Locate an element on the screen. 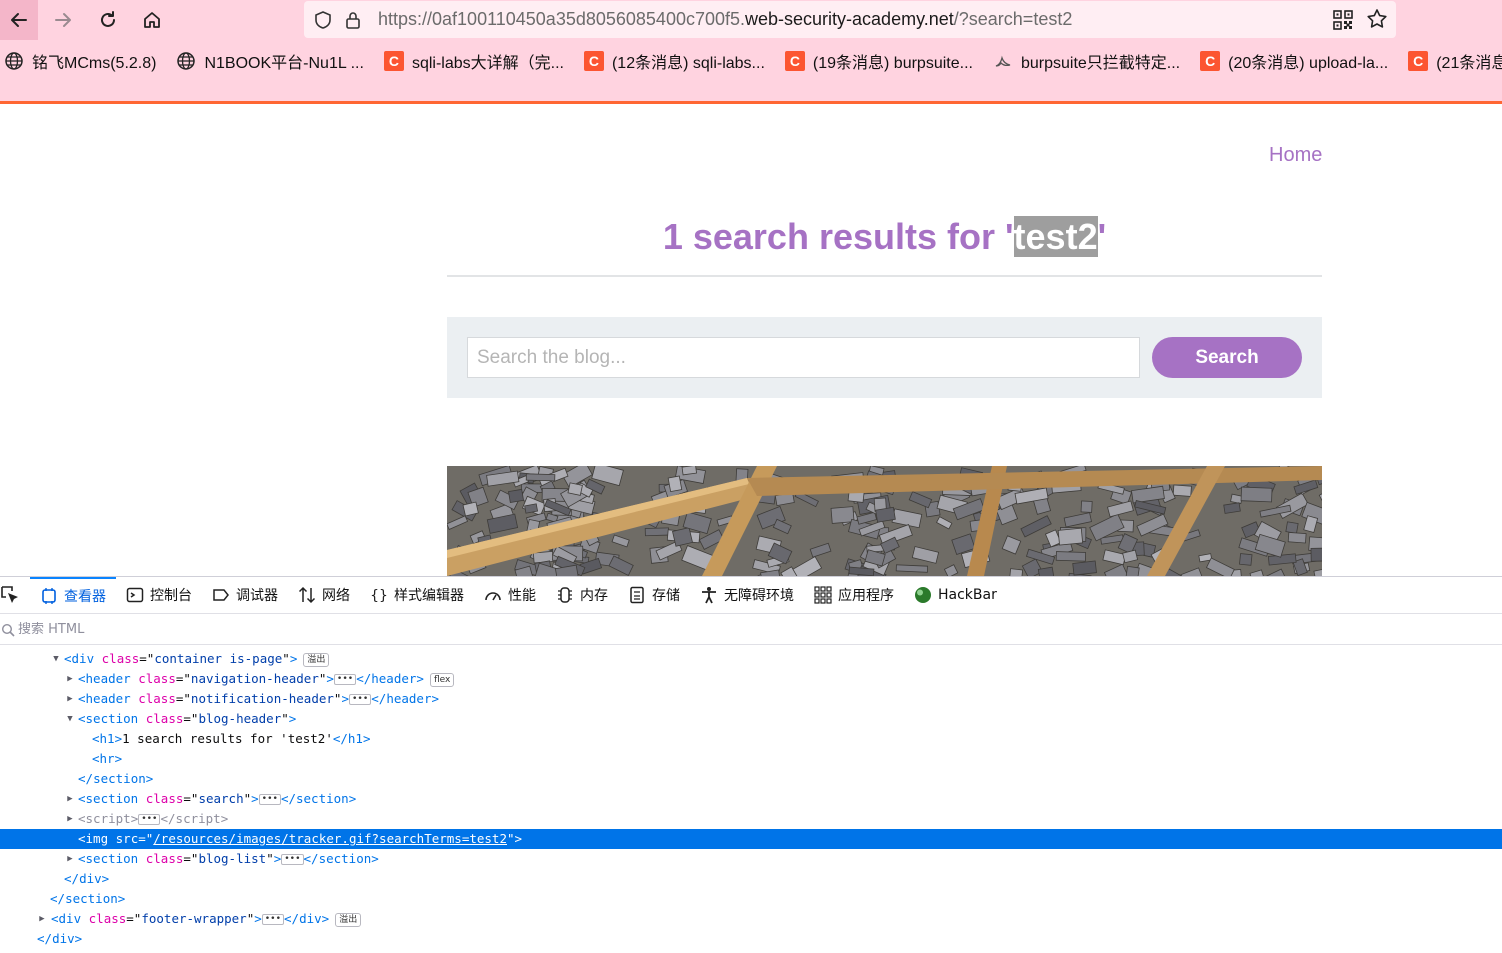  title-divider is located at coordinates (884, 276).